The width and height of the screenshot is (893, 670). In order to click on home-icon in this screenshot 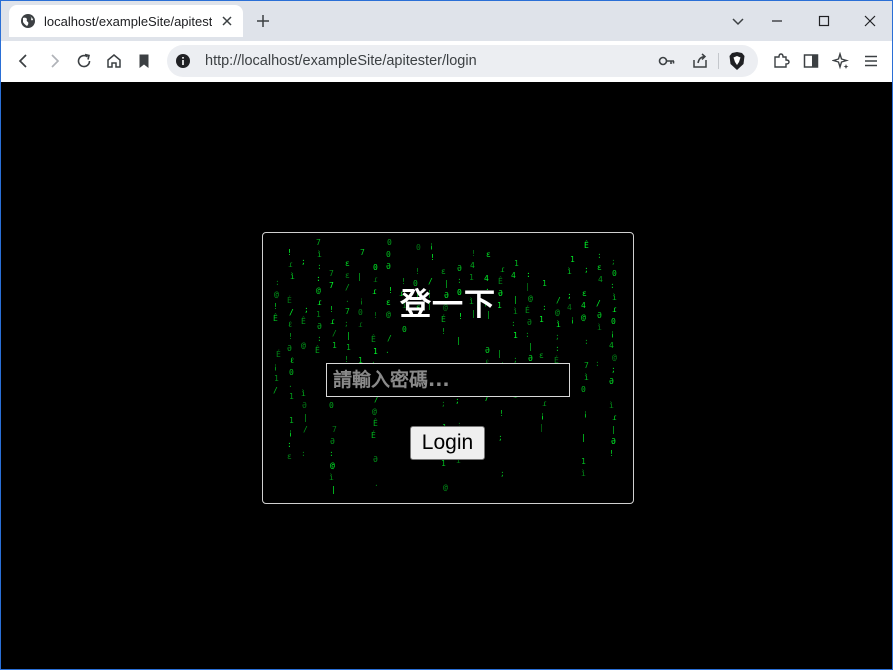, I will do `click(114, 61)`.